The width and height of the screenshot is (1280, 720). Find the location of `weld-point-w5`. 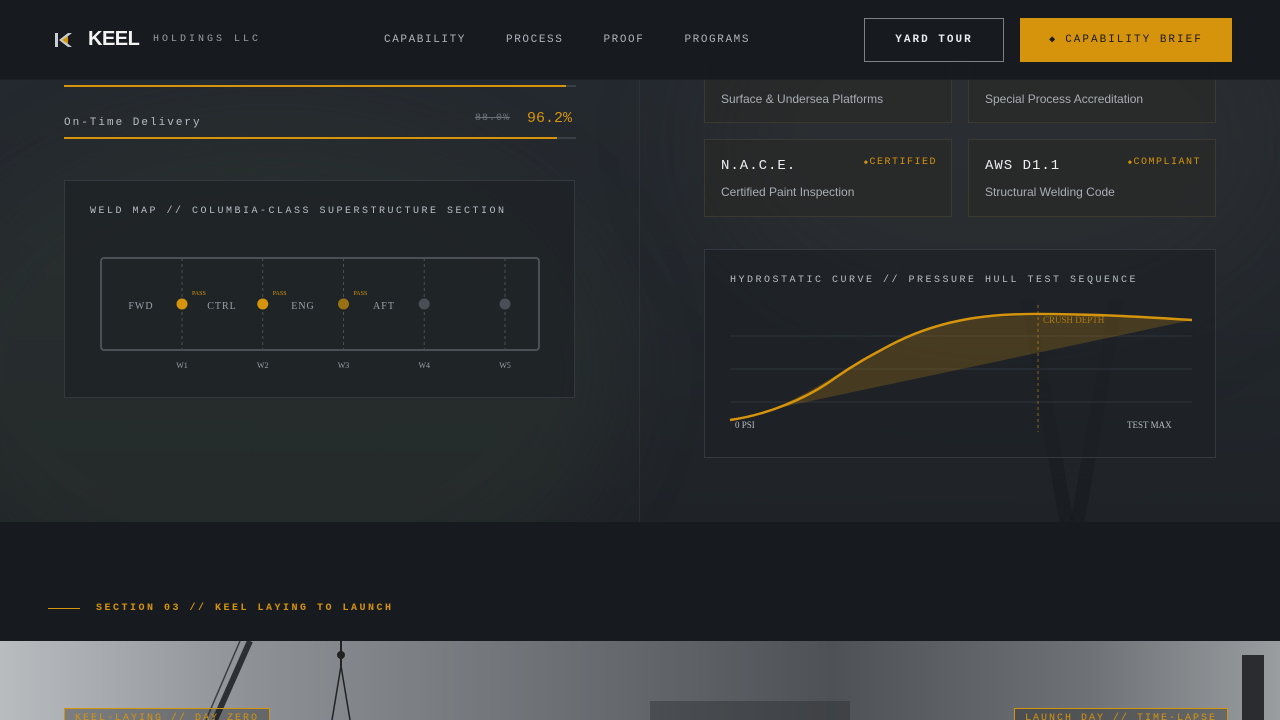

weld-point-w5 is located at coordinates (505, 304).